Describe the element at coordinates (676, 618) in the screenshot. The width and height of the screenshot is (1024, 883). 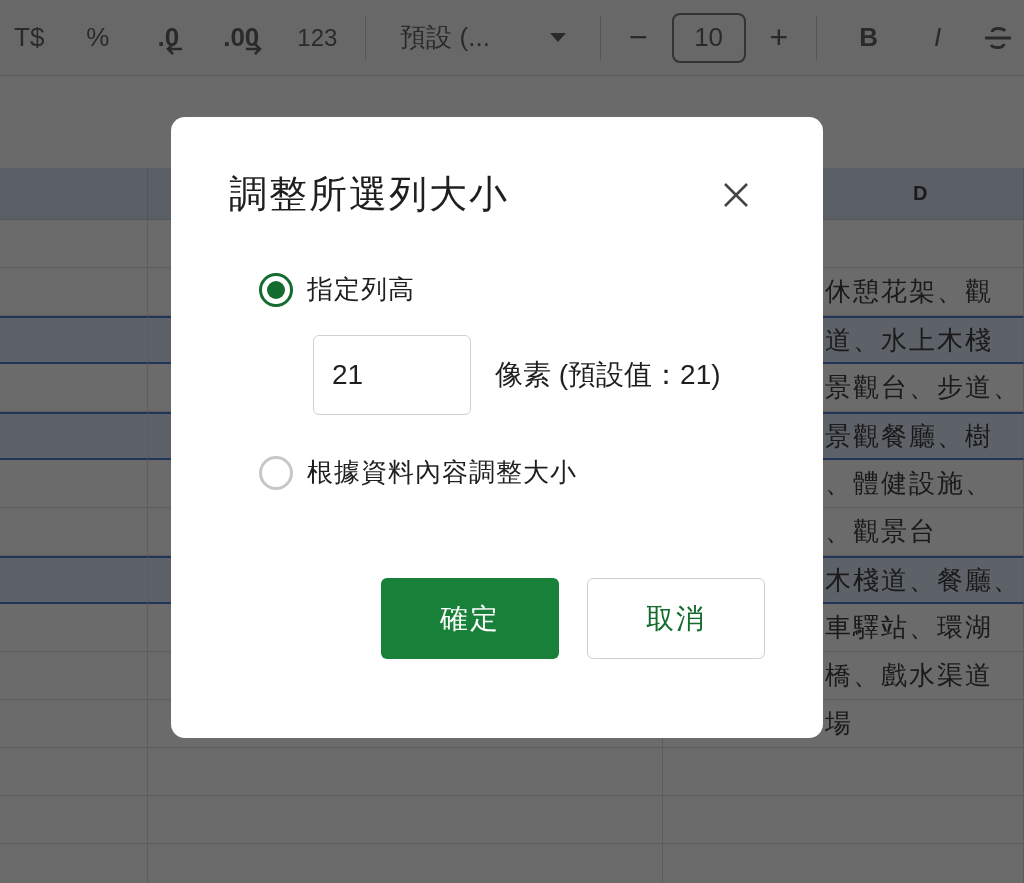
I see `cancel-button: 取消` at that location.